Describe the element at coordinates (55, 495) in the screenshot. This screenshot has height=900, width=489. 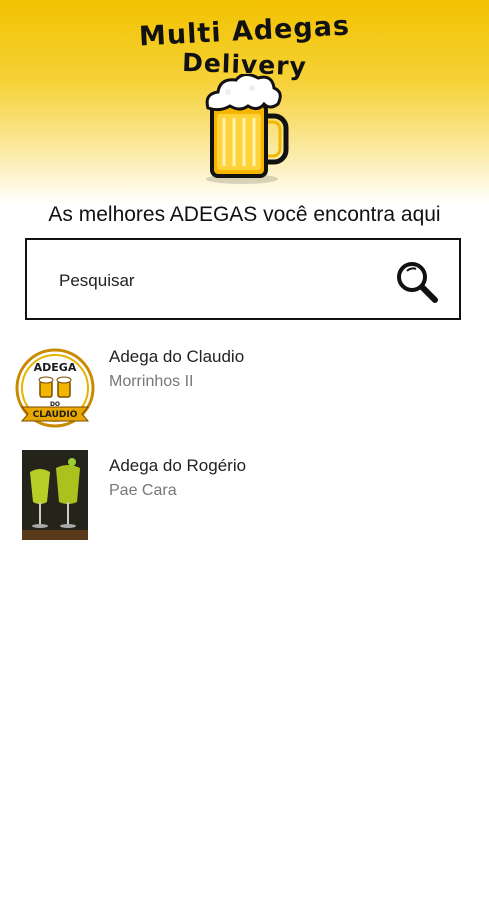
I see `adega-do-rogerio-photo` at that location.